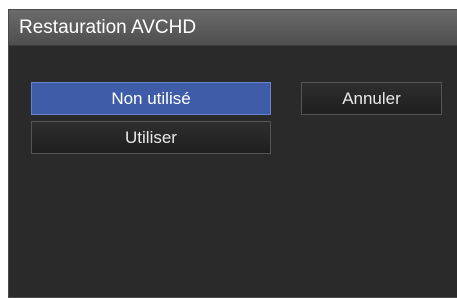 This screenshot has height=298, width=457. I want to click on annuler-button: Annuler, so click(371, 98).